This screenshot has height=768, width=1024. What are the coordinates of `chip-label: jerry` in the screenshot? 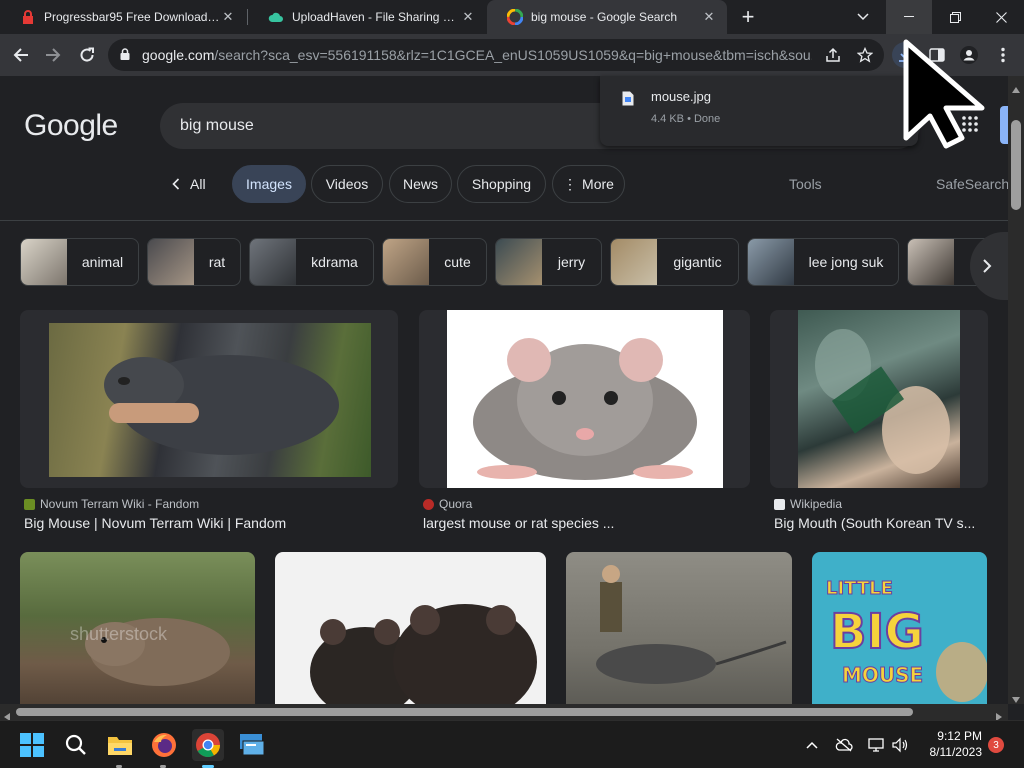 It's located at (571, 262).